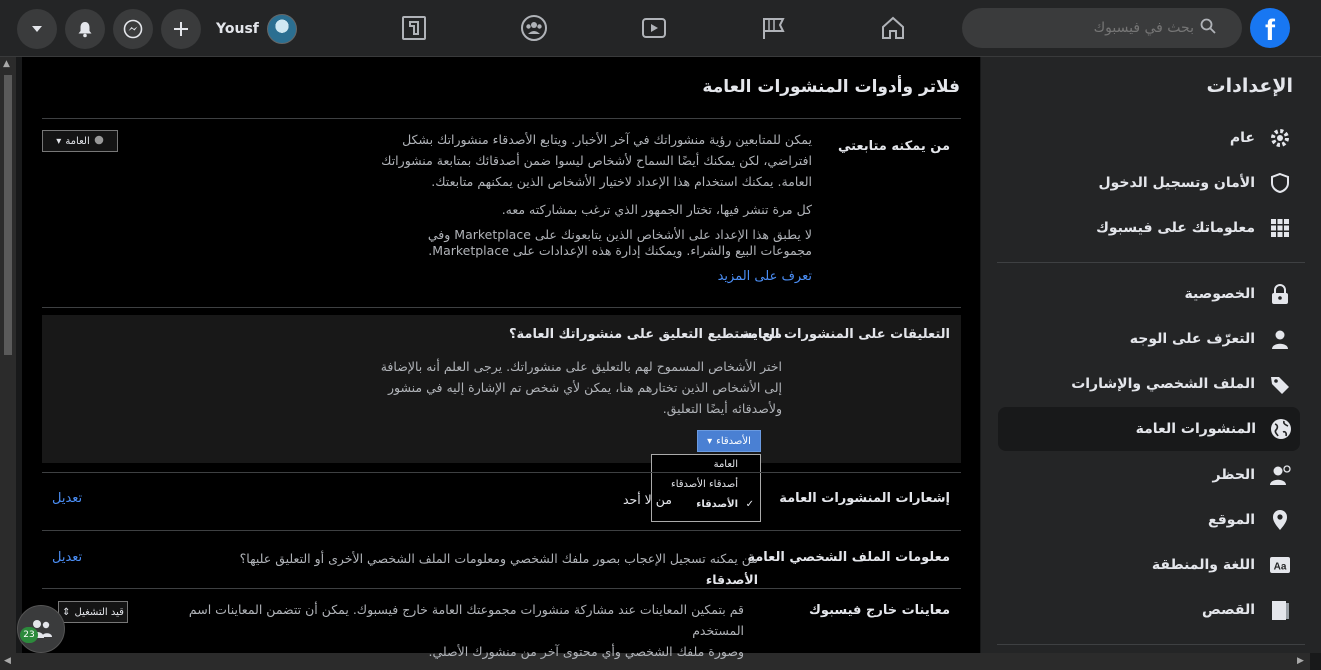  Describe the element at coordinates (1176, 183) in the screenshot. I see `sidebar-item-label: الأمان وتسجيل الدخول` at that location.